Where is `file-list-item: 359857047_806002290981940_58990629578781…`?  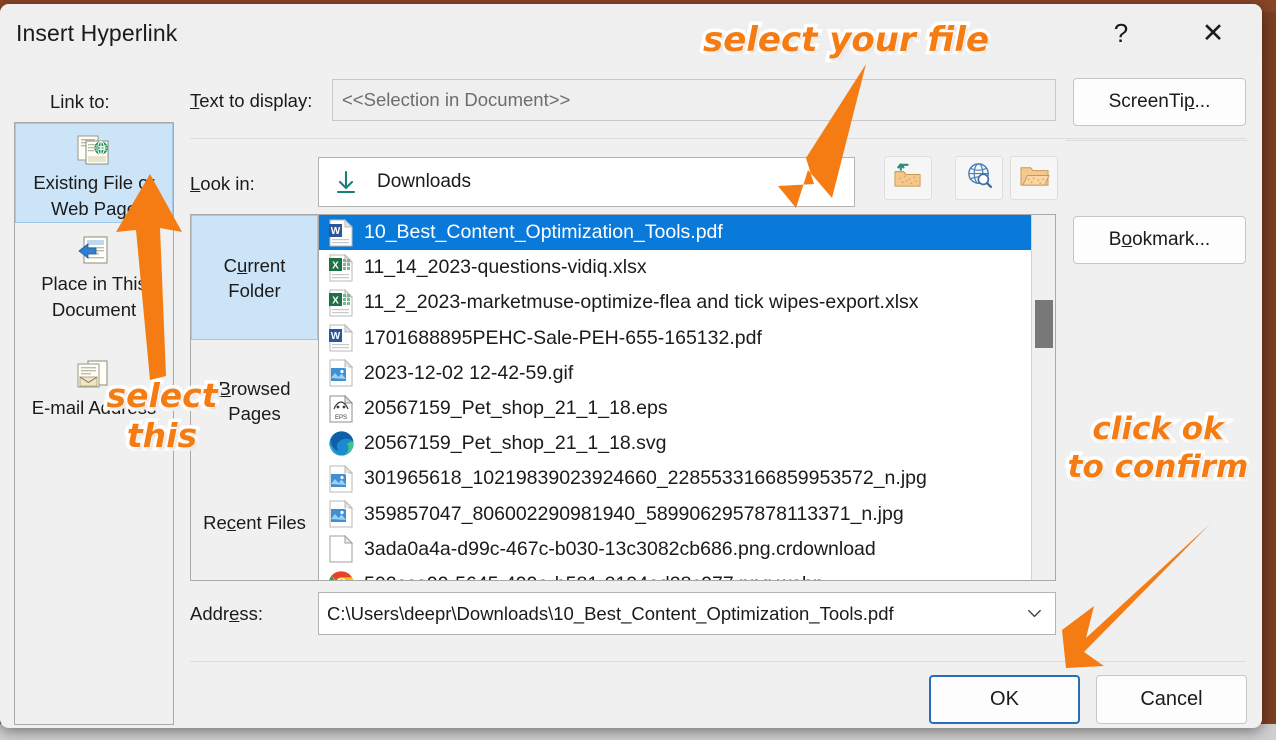 file-list-item: 359857047_806002290981940_58990629578781… is located at coordinates (675, 514).